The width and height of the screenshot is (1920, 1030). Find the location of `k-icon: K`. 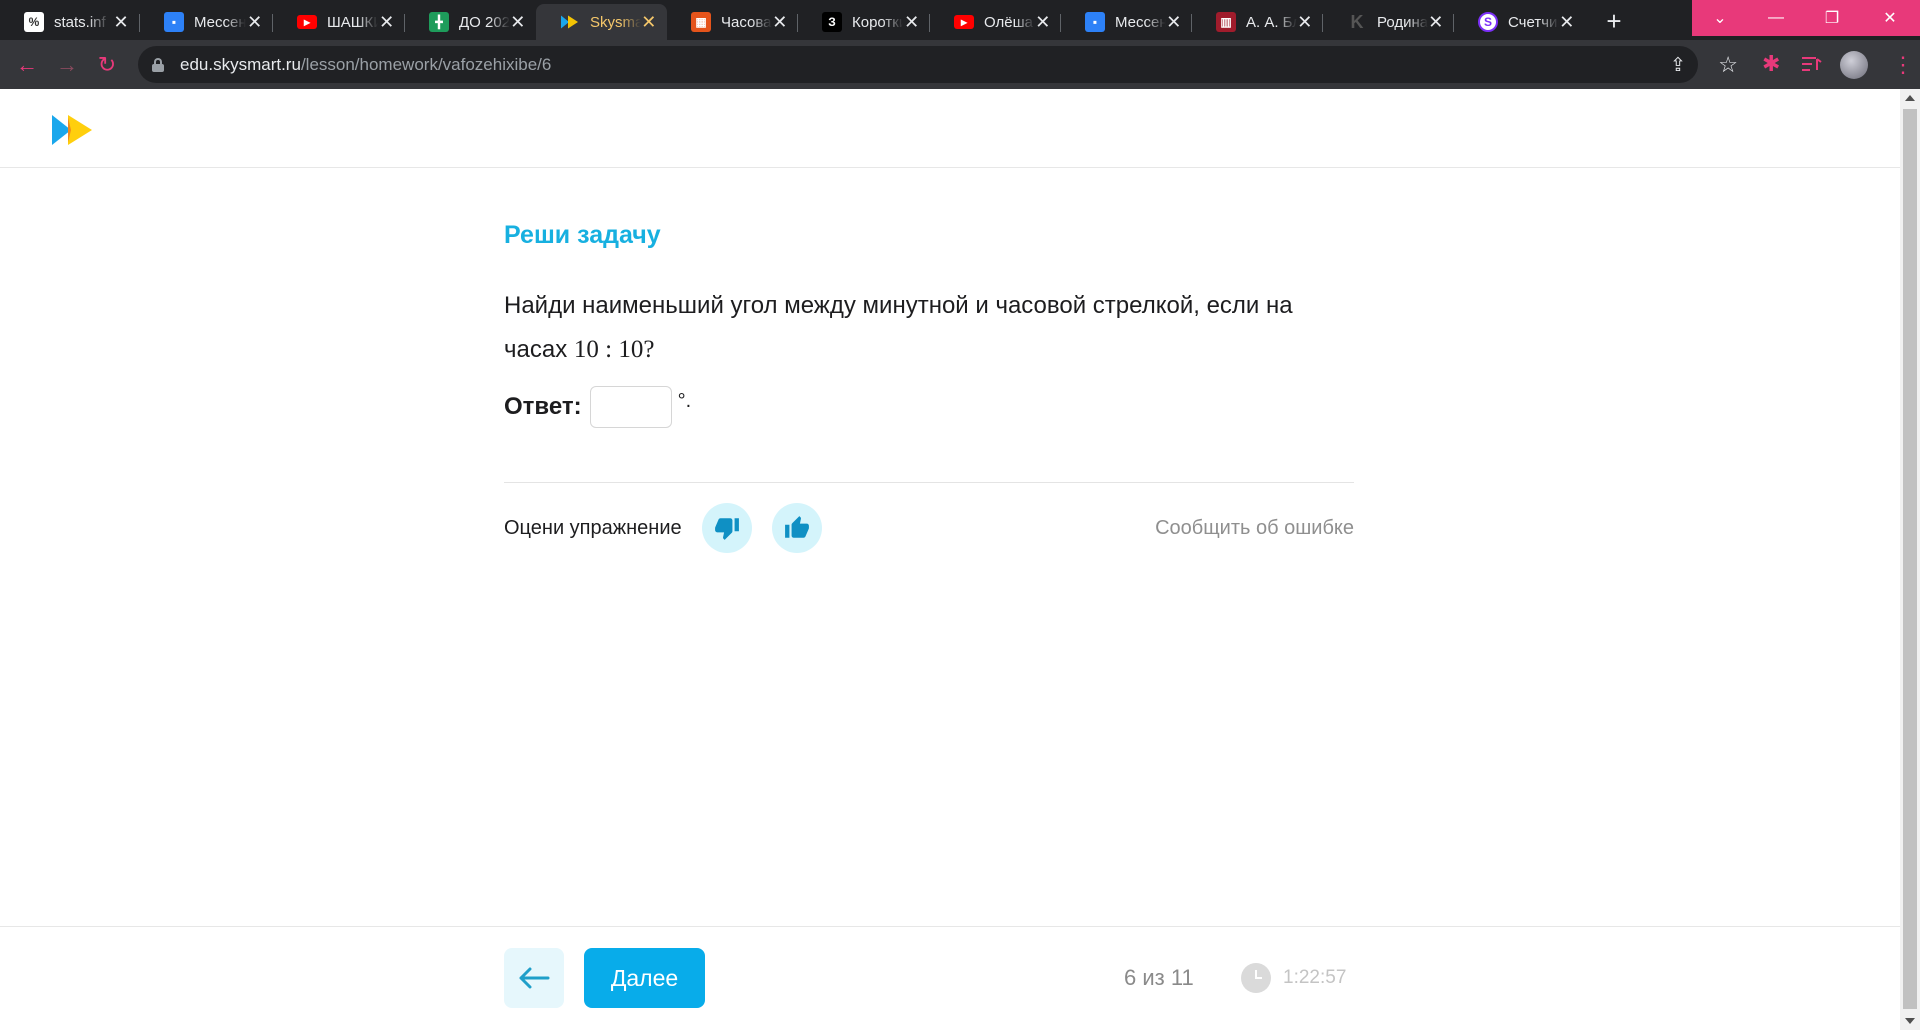

k-icon: K is located at coordinates (1357, 22).